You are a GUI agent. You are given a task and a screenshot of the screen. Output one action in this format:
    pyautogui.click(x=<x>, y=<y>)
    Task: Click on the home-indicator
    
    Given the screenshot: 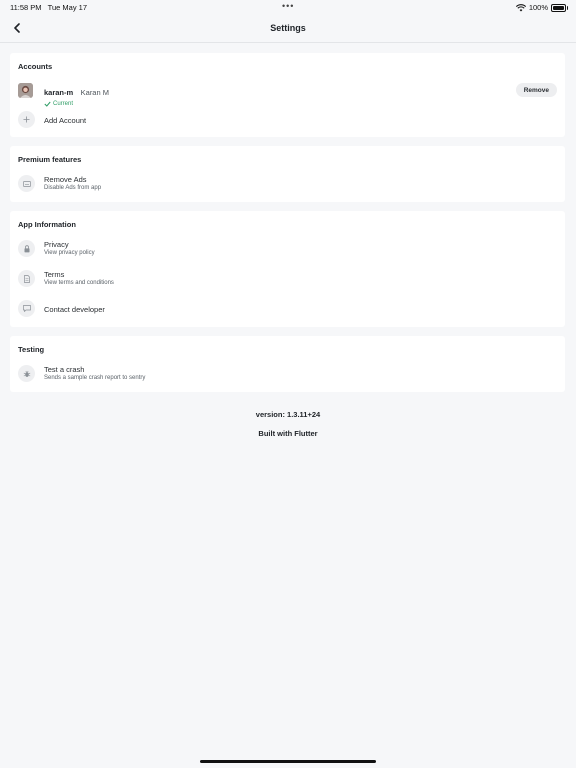 What is the action you would take?
    pyautogui.click(x=288, y=761)
    